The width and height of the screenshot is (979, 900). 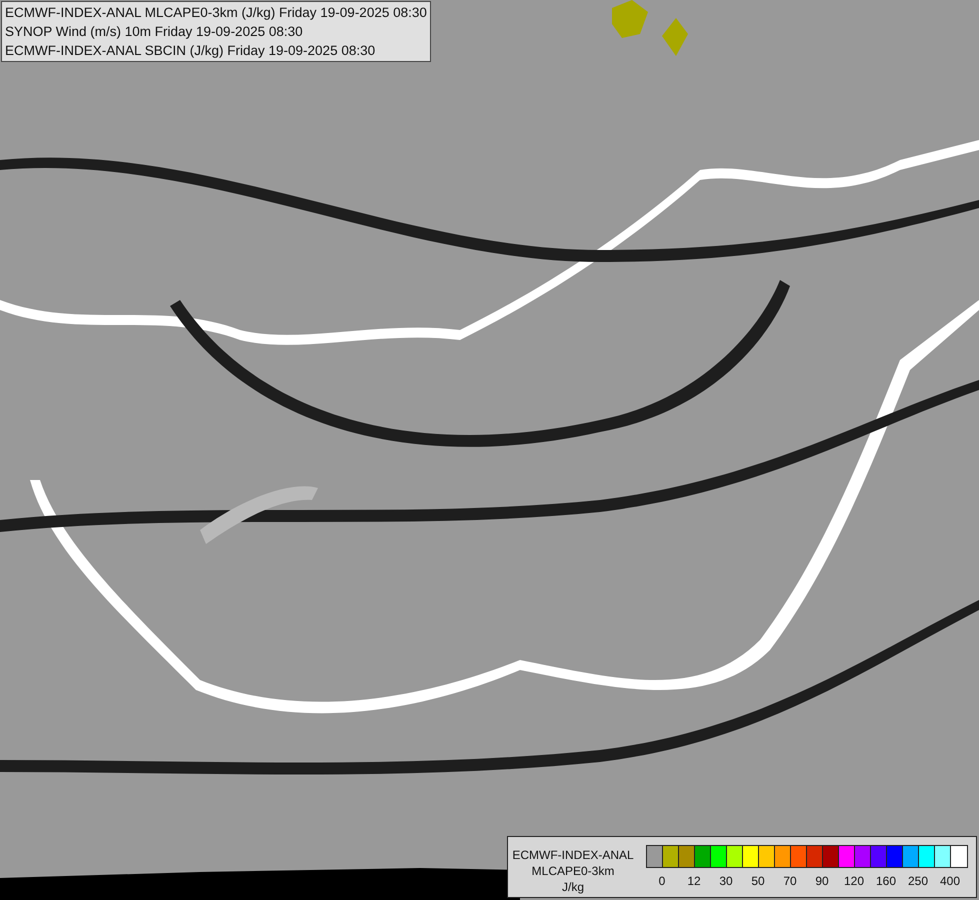 What do you see at coordinates (216, 13) in the screenshot?
I see `map-title: ECMWF-INDEX-ANAL MLCAPE0-3km (J/kg) Friday 19-09-2025 08:30` at bounding box center [216, 13].